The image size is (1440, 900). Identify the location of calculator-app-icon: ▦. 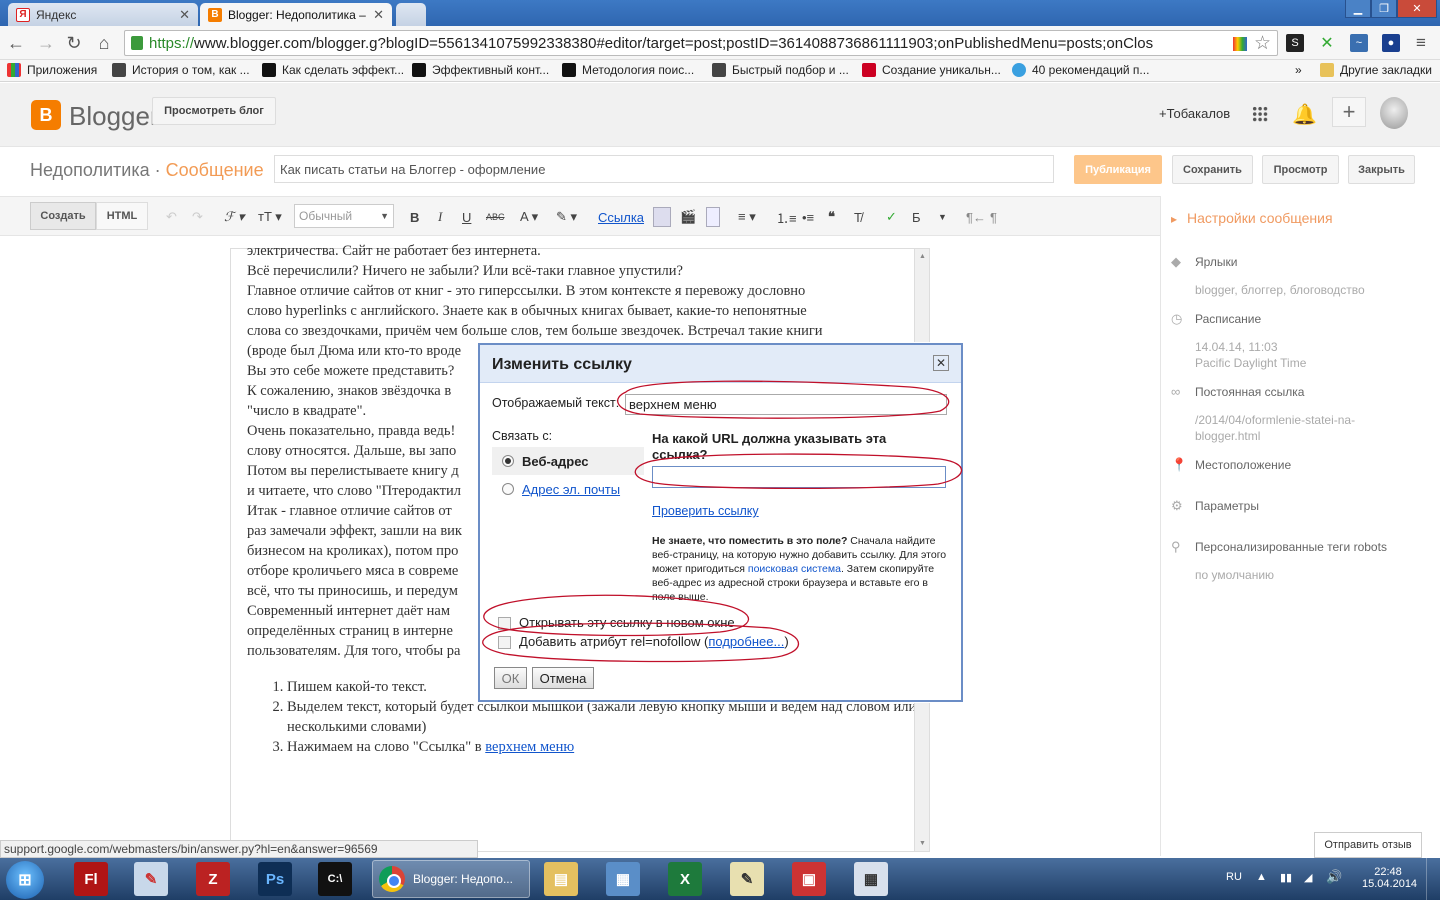
(871, 879).